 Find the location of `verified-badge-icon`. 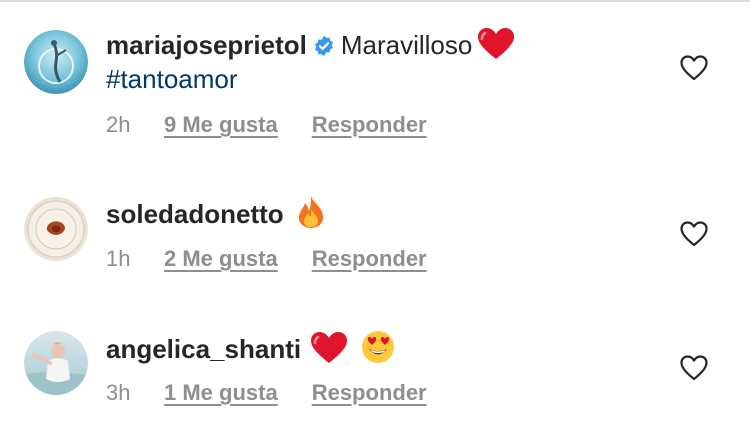

verified-badge-icon is located at coordinates (324, 48).